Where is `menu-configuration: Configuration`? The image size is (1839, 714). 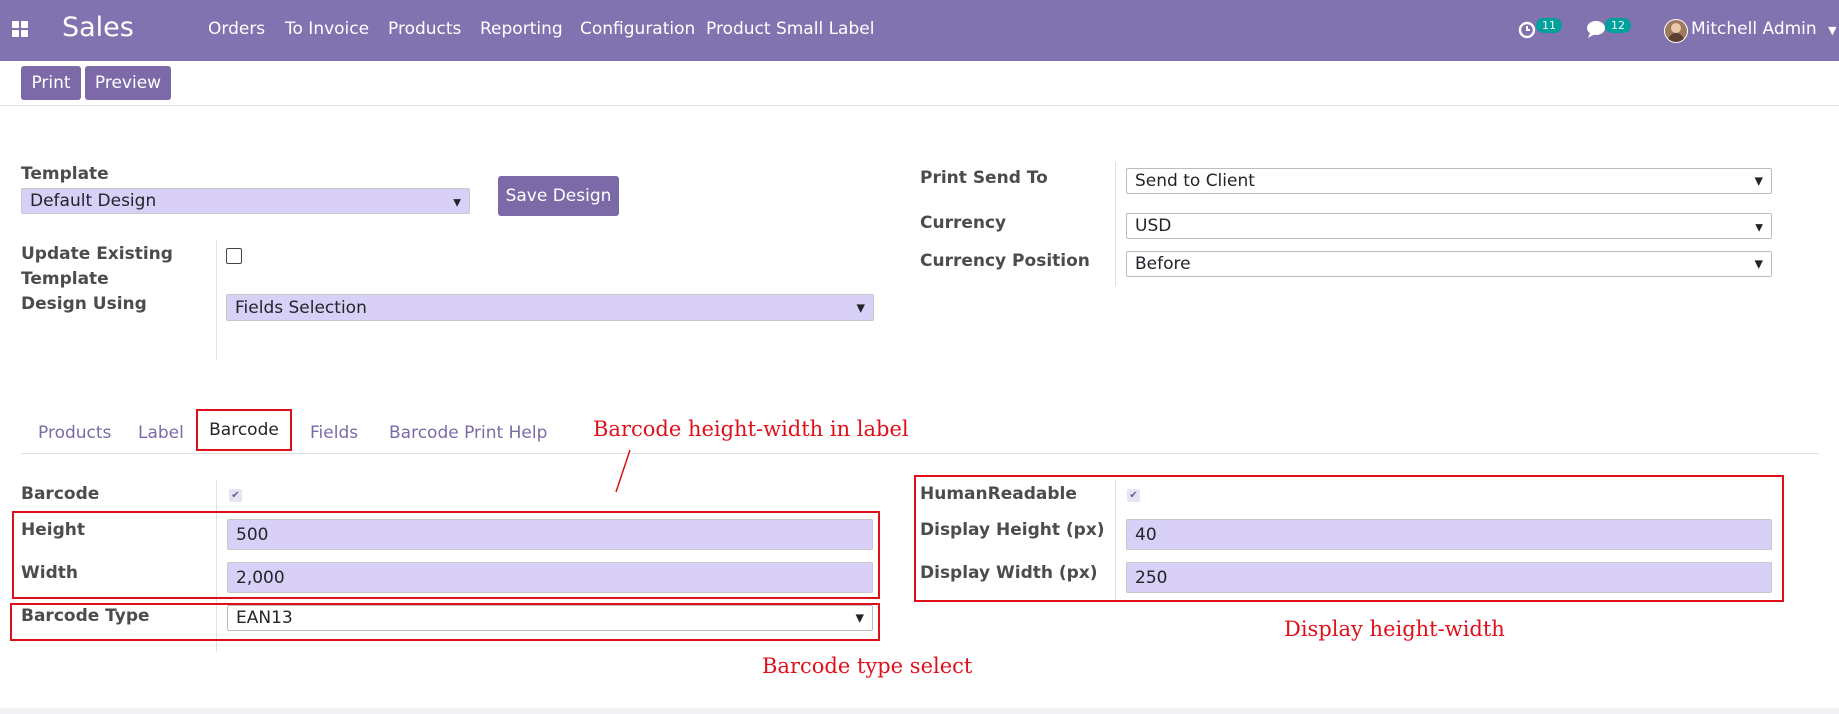 menu-configuration: Configuration is located at coordinates (637, 29).